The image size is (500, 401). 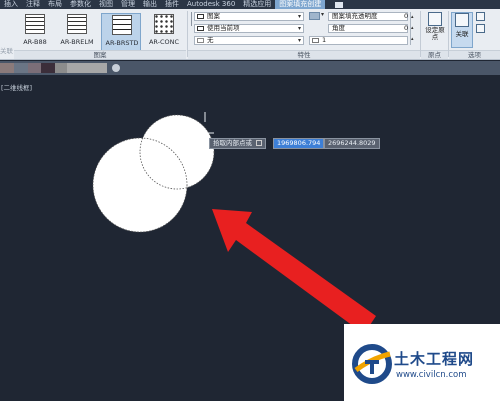 What do you see at coordinates (140, 185) in the screenshot?
I see `filled-circle-large` at bounding box center [140, 185].